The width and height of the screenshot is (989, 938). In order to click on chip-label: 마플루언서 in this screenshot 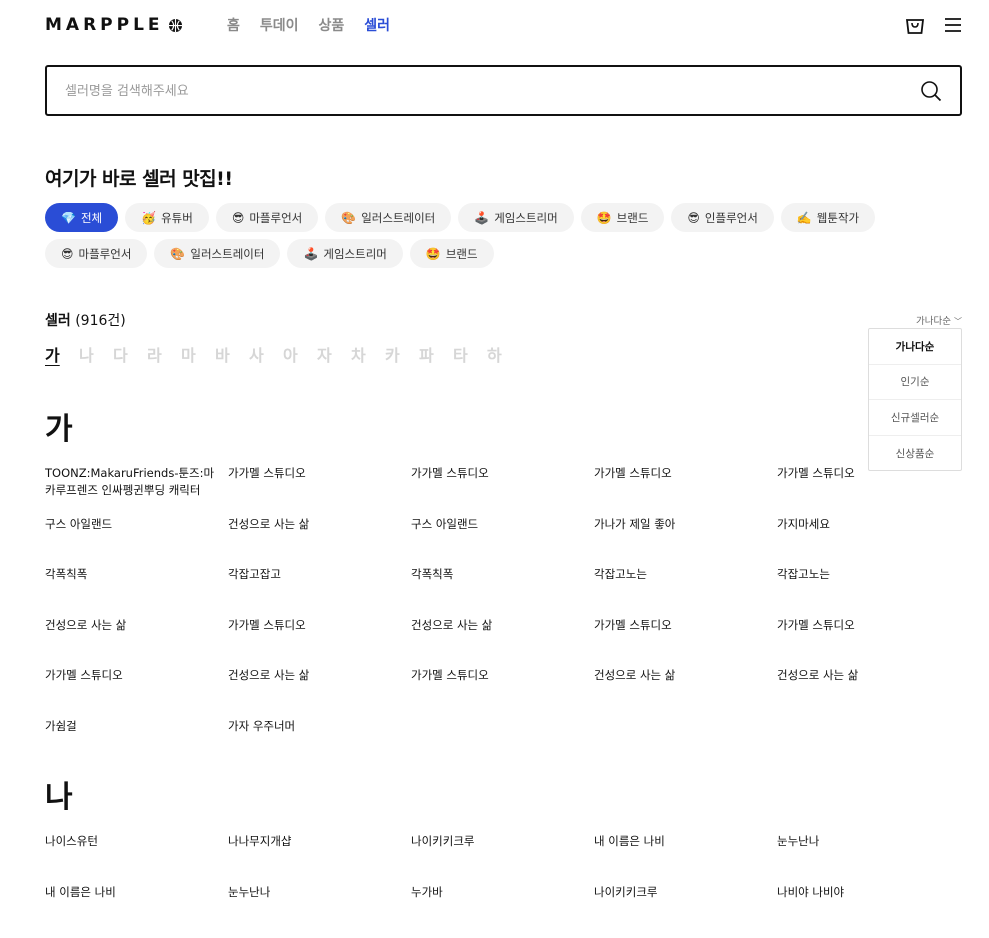, I will do `click(105, 253)`.